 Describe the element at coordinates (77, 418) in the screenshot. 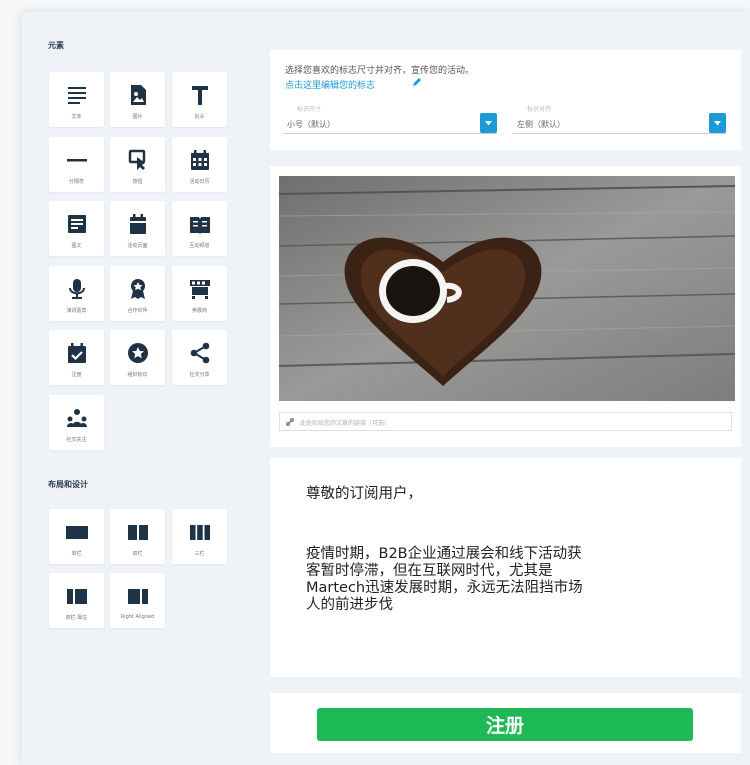

I see `social-follow-icon` at that location.